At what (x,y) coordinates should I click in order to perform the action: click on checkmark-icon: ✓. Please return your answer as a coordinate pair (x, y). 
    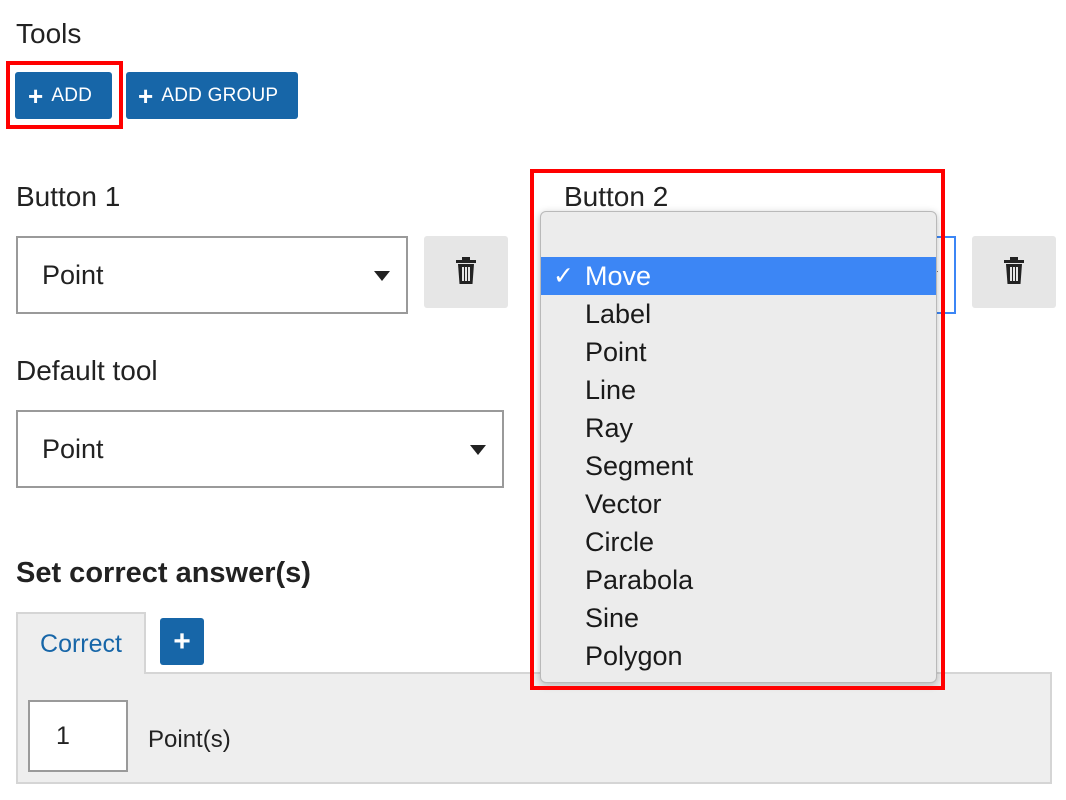
    Looking at the image, I should click on (563, 276).